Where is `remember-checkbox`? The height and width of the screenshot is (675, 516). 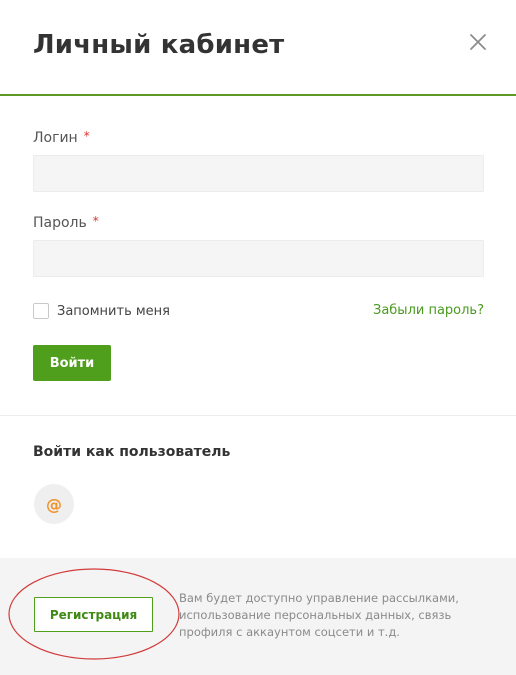
remember-checkbox is located at coordinates (41, 311).